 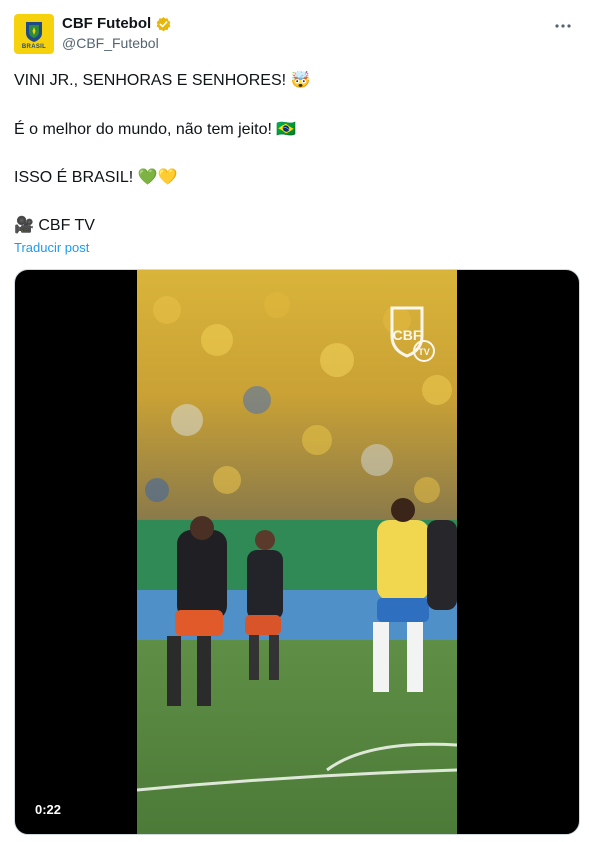 What do you see at coordinates (117, 43) in the screenshot?
I see `handle: @CBF_Futebol` at bounding box center [117, 43].